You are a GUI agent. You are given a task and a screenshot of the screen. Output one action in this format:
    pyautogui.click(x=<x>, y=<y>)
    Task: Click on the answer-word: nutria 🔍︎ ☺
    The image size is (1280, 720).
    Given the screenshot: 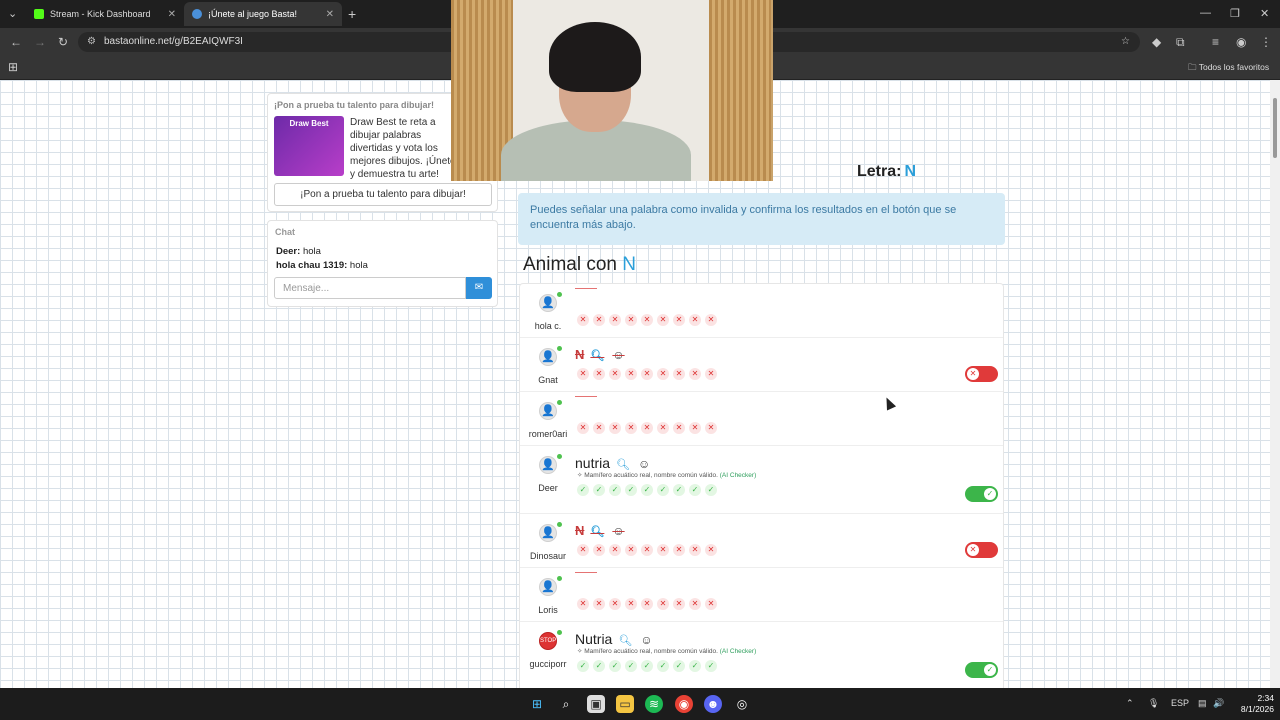 What is the action you would take?
    pyautogui.click(x=612, y=463)
    